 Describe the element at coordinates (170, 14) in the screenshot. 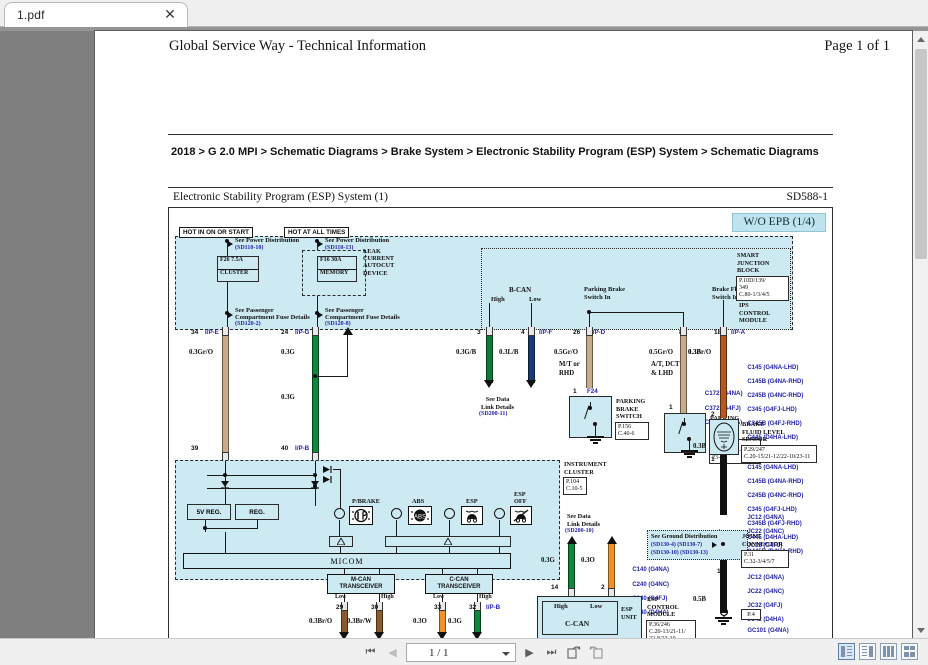

I see `close-icon: ✕` at that location.